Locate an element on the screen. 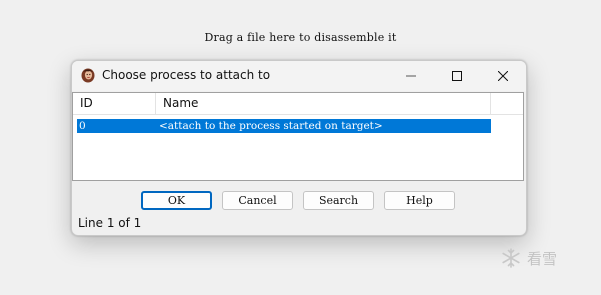  minimize-button is located at coordinates (411, 76).